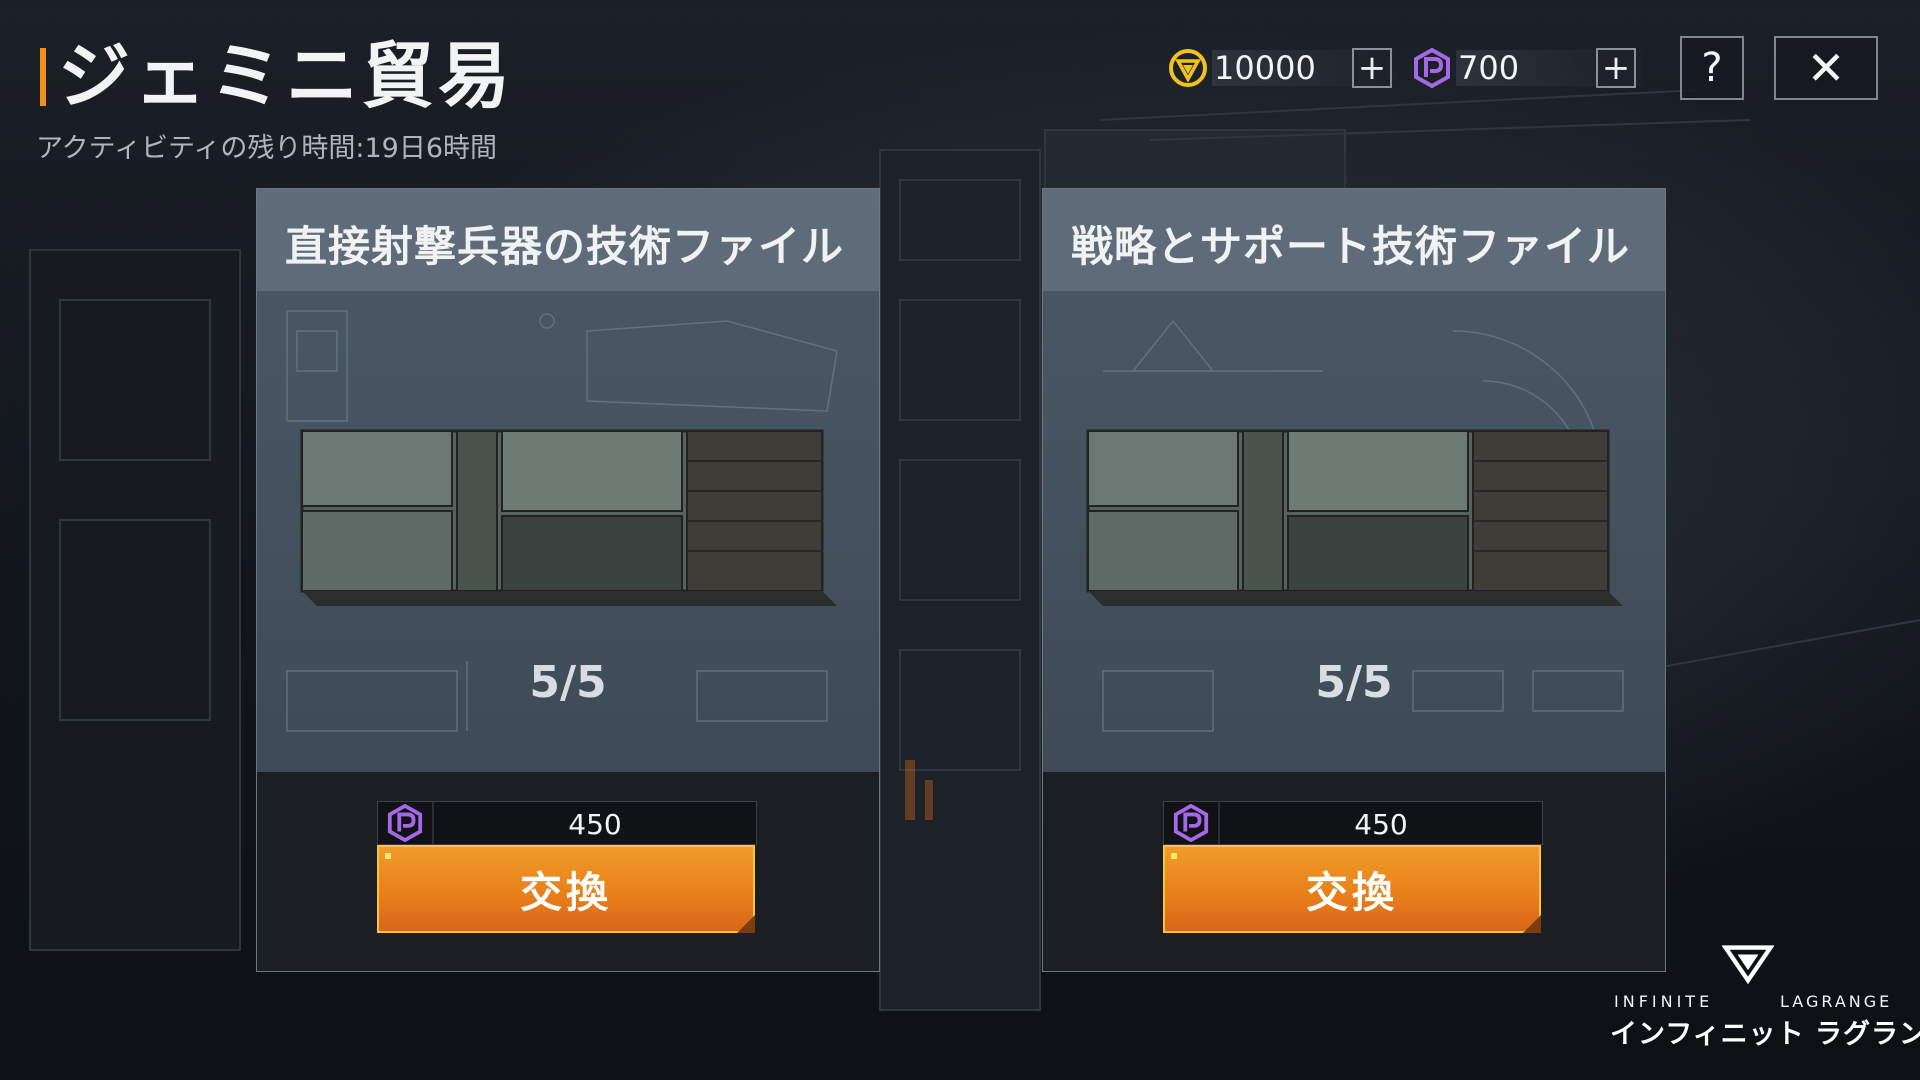 The image size is (1920, 1080). What do you see at coordinates (1265, 68) in the screenshot?
I see `currency-gold-value: 10000` at bounding box center [1265, 68].